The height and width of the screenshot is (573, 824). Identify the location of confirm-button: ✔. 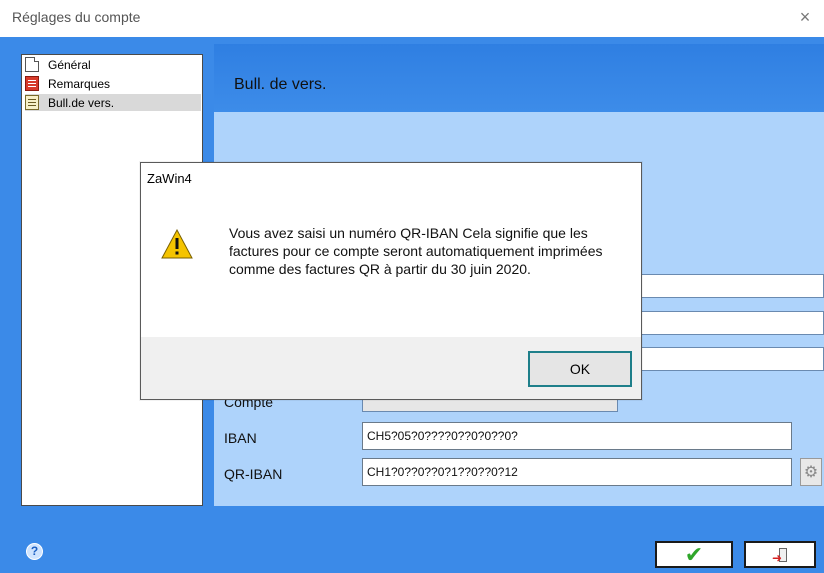
(694, 554).